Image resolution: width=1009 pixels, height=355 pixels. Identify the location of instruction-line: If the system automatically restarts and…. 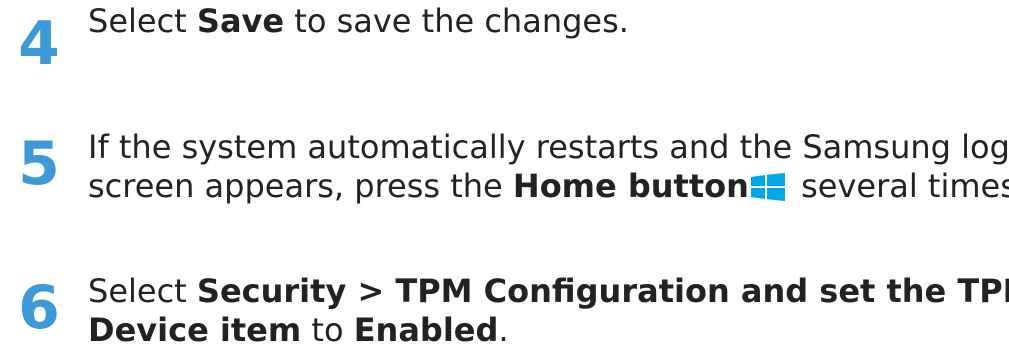
(548, 147).